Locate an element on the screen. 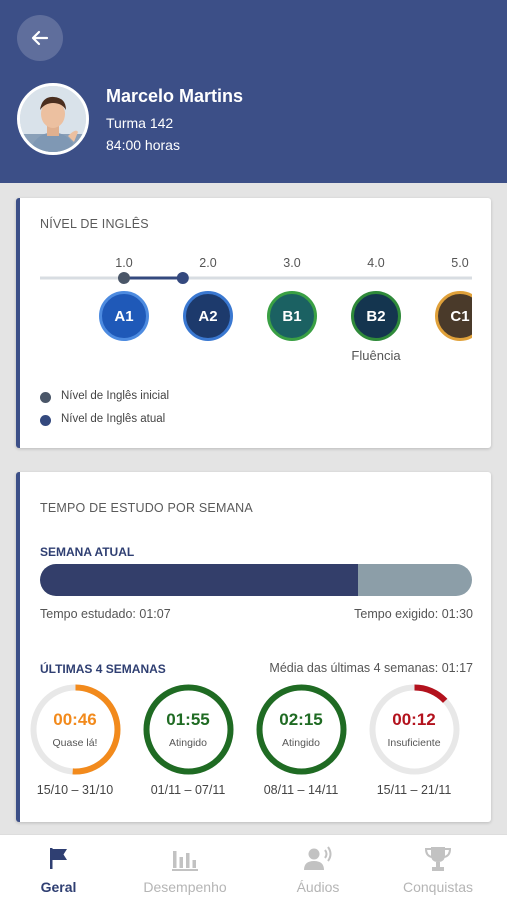 This screenshot has width=507, height=900. week-dates: 15/10 – 31/10 is located at coordinates (75, 790).